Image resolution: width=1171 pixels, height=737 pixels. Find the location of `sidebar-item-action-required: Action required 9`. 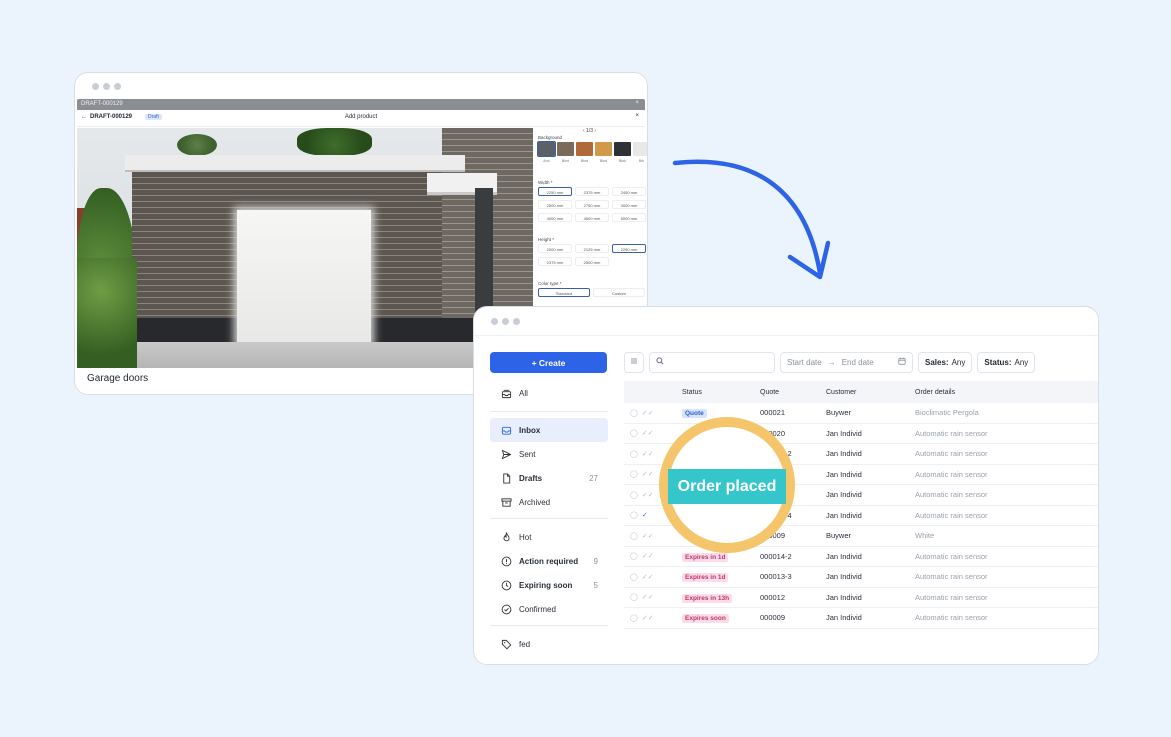

sidebar-item-action-required: Action required 9 is located at coordinates (549, 561).